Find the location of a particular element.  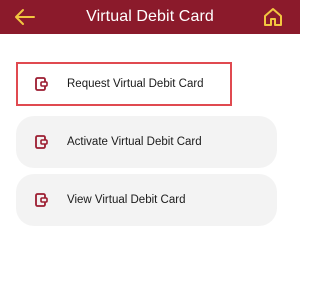

activate-virtual-debit-card-item: Activate Virtual Debit Card is located at coordinates (146, 142).